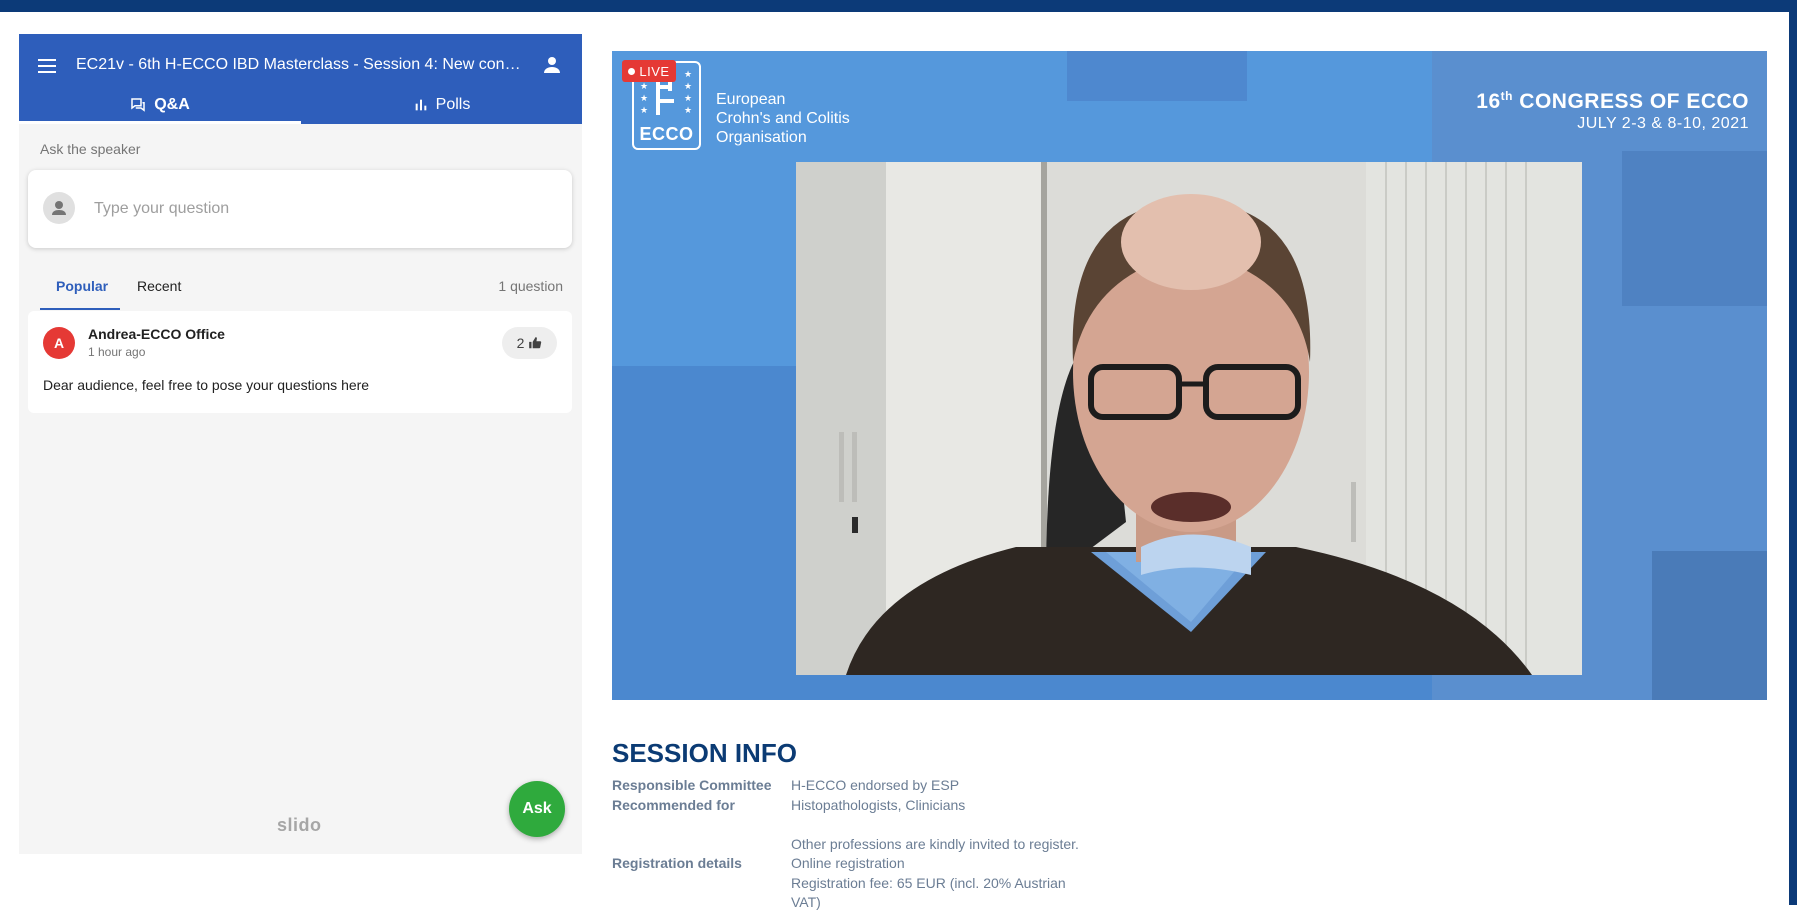 Image resolution: width=1797 pixels, height=910 pixels. What do you see at coordinates (806, 902) in the screenshot?
I see `info-value-registration-line: VAT)` at bounding box center [806, 902].